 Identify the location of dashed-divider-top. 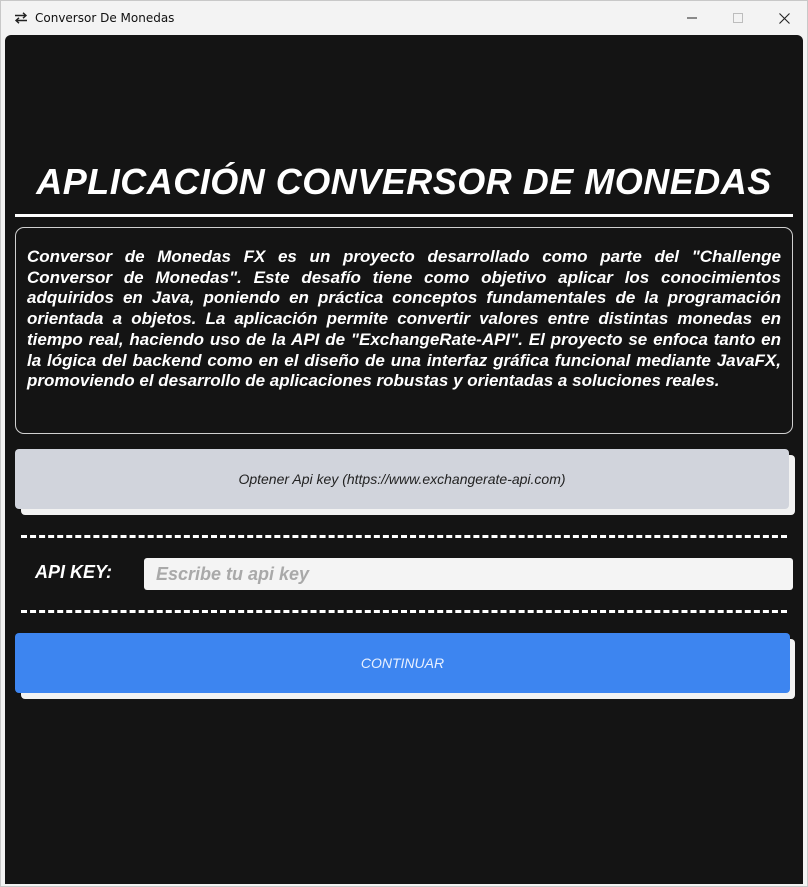
(404, 536).